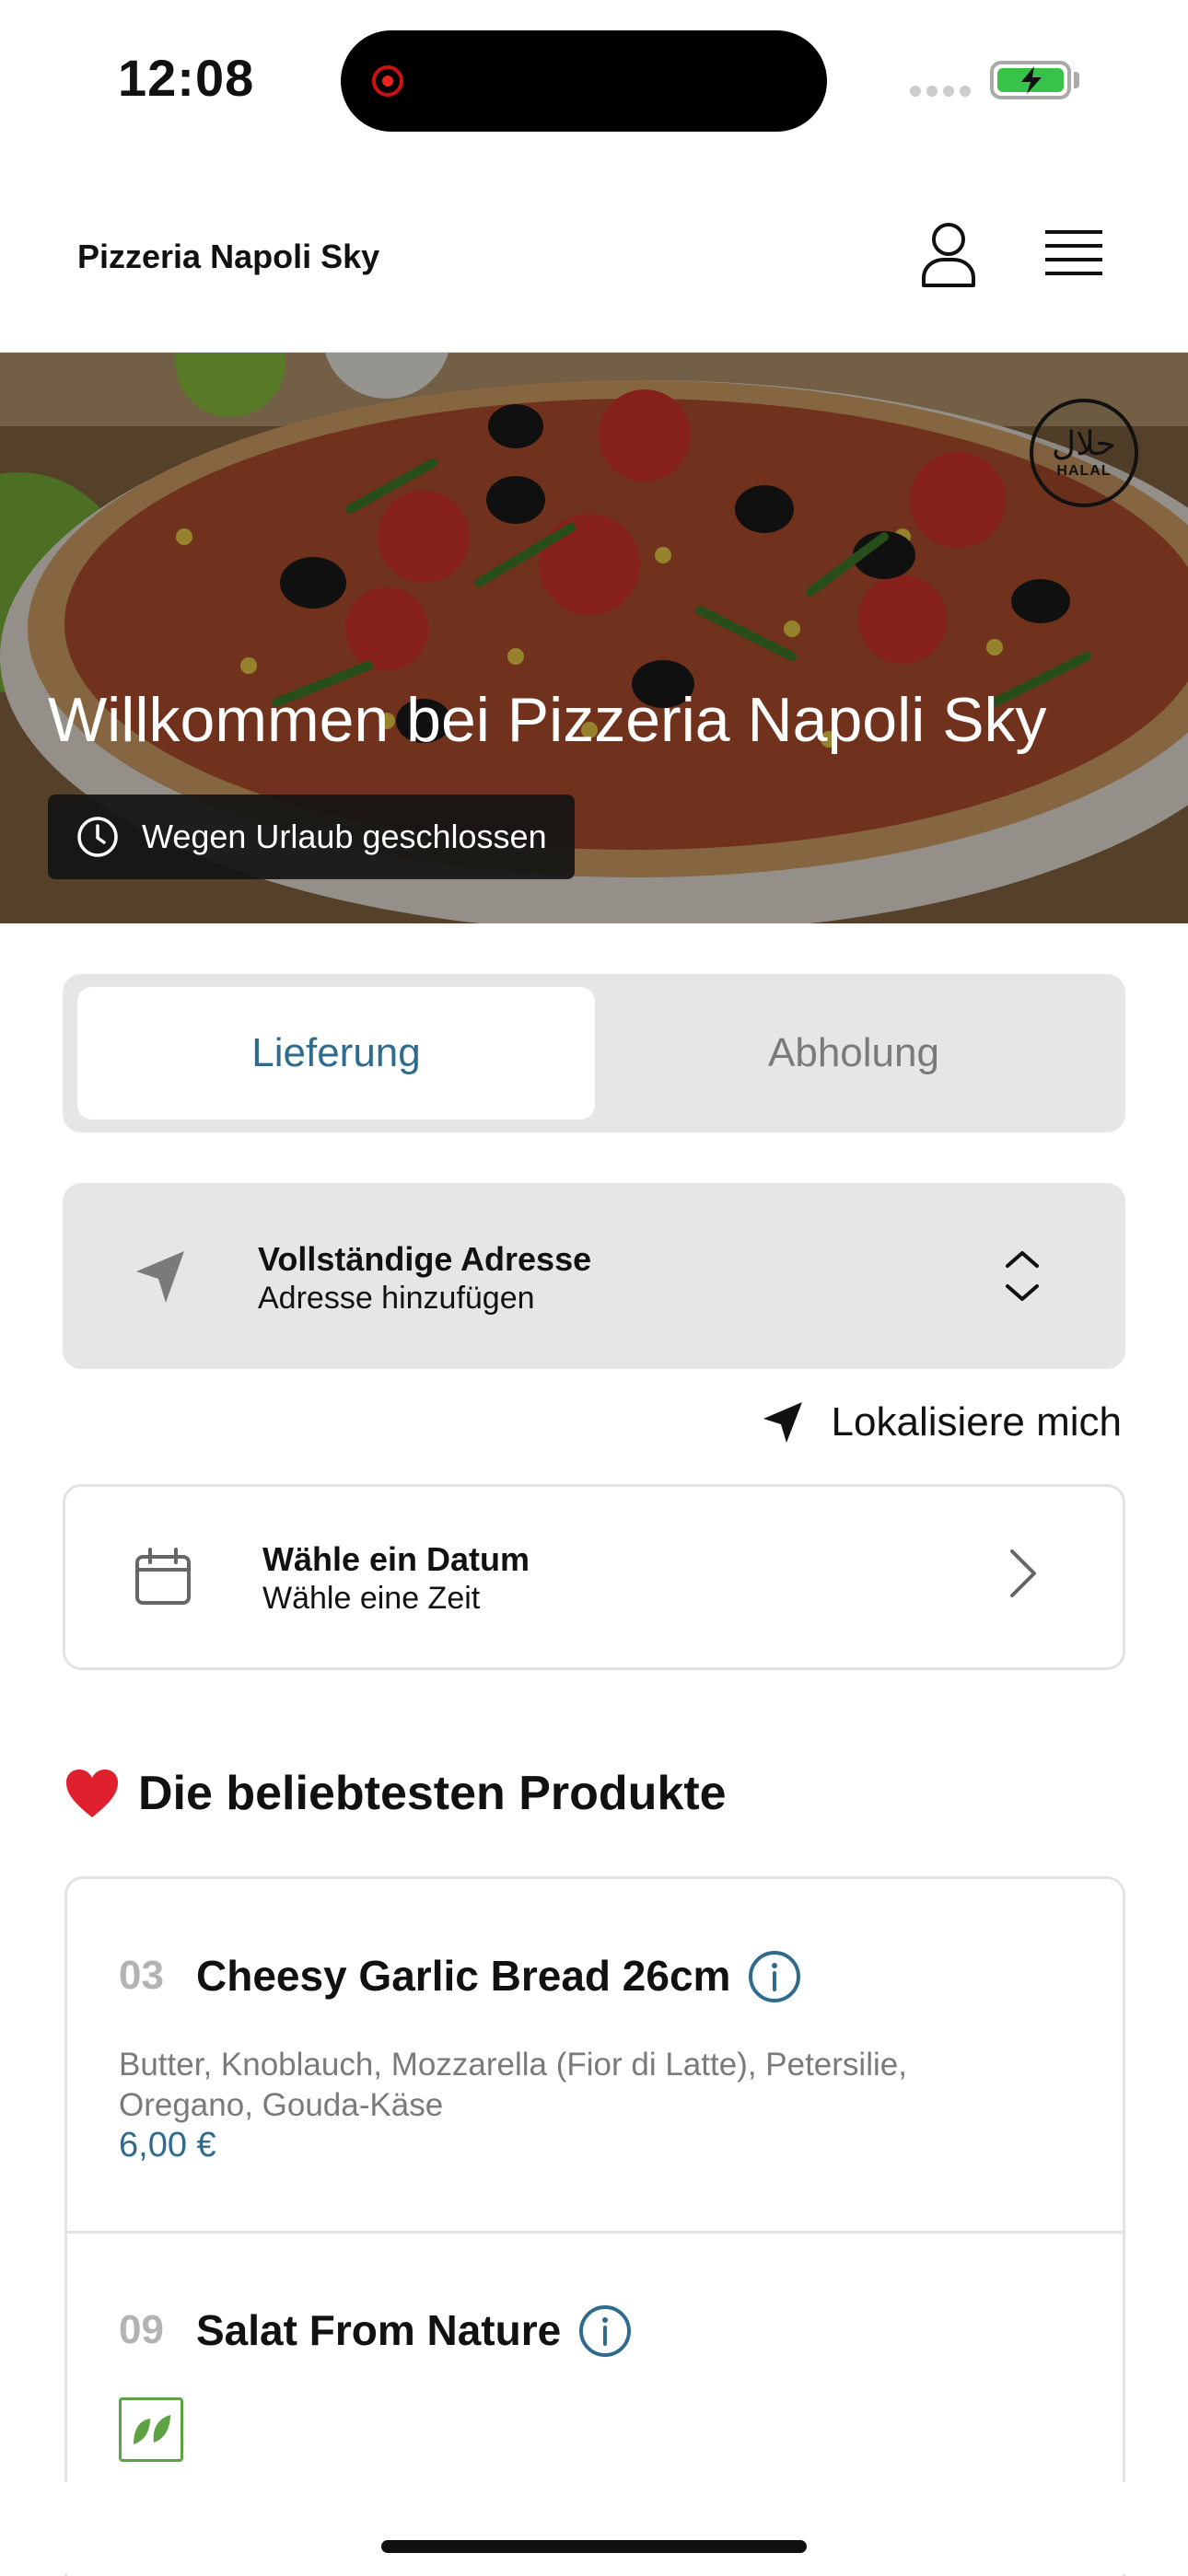 This screenshot has width=1188, height=2576. I want to click on popular-products-title: Die beliebtesten Produkte, so click(432, 1793).